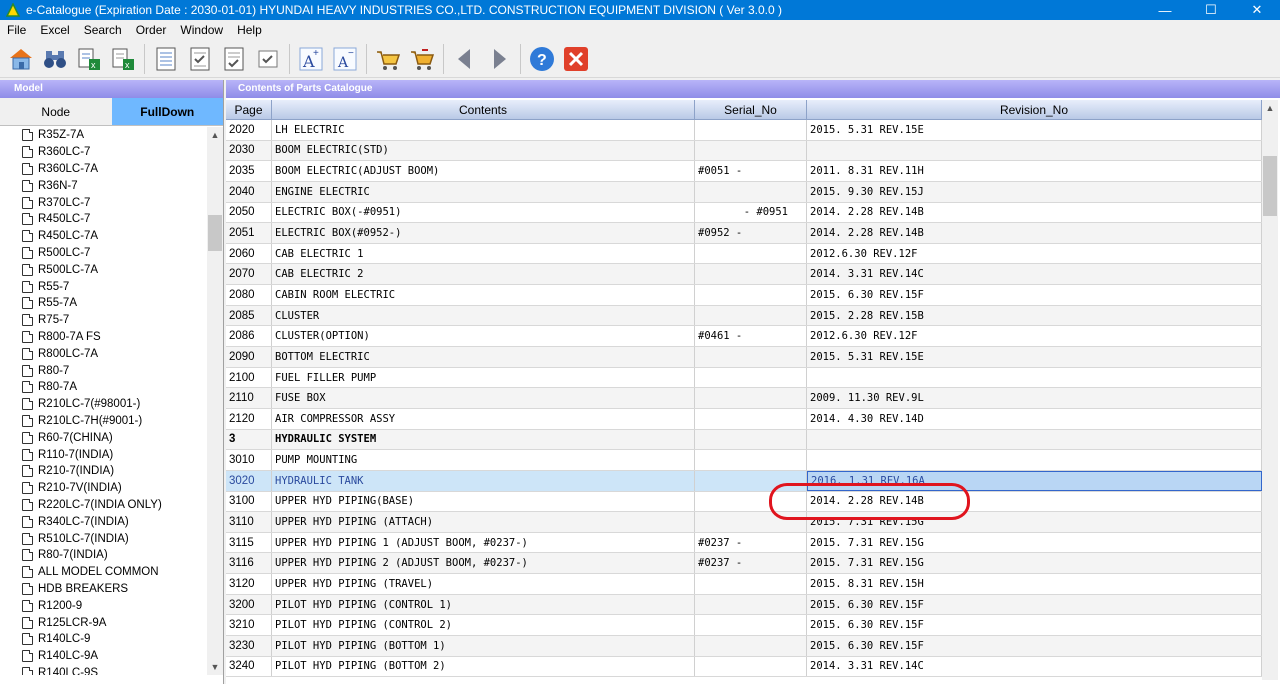 Image resolution: width=1280 pixels, height=684 pixels. Describe the element at coordinates (89, 59) in the screenshot. I see `export-excel-button: x` at that location.